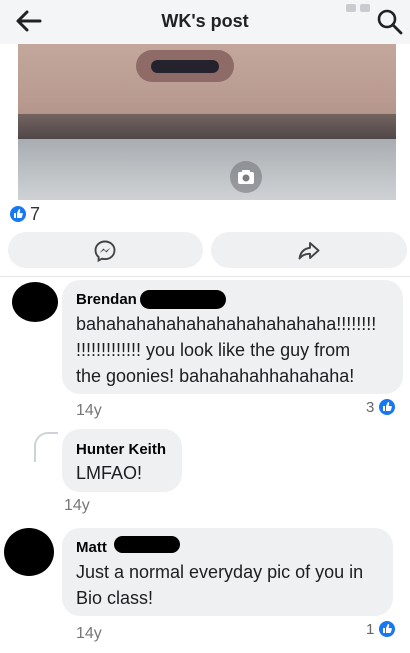  Describe the element at coordinates (207, 169) in the screenshot. I see `photo-shirt` at that location.